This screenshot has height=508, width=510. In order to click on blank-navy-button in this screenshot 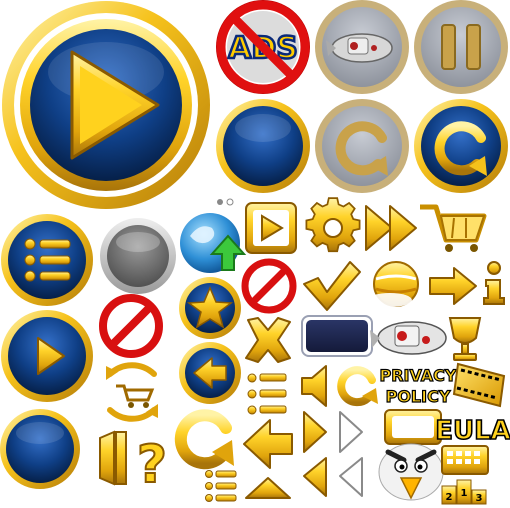, I will do `click(263, 146)`.